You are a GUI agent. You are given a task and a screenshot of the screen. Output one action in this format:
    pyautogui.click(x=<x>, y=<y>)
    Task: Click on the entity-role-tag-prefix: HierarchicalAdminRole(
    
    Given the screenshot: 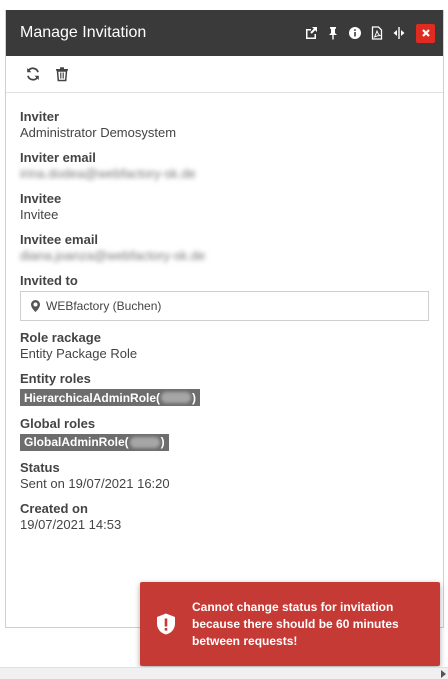 What is the action you would take?
    pyautogui.click(x=92, y=397)
    